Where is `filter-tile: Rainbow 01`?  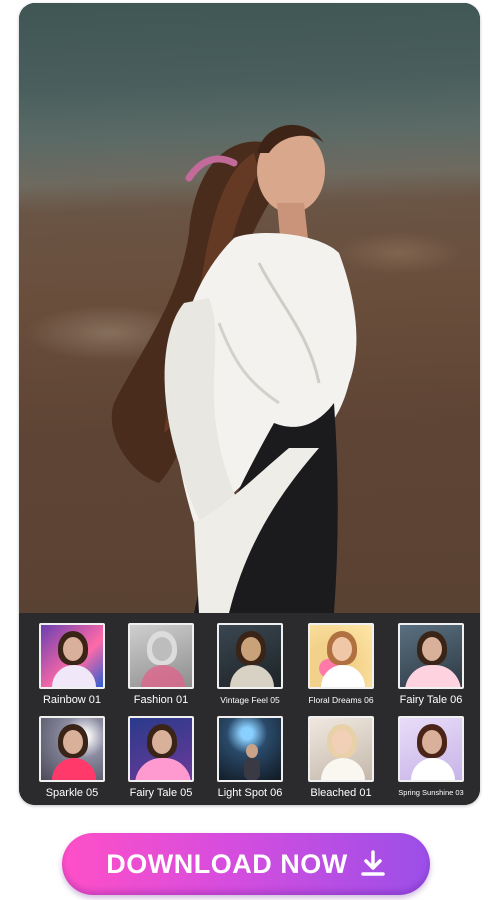
filter-tile: Rainbow 01 is located at coordinates (78, 666).